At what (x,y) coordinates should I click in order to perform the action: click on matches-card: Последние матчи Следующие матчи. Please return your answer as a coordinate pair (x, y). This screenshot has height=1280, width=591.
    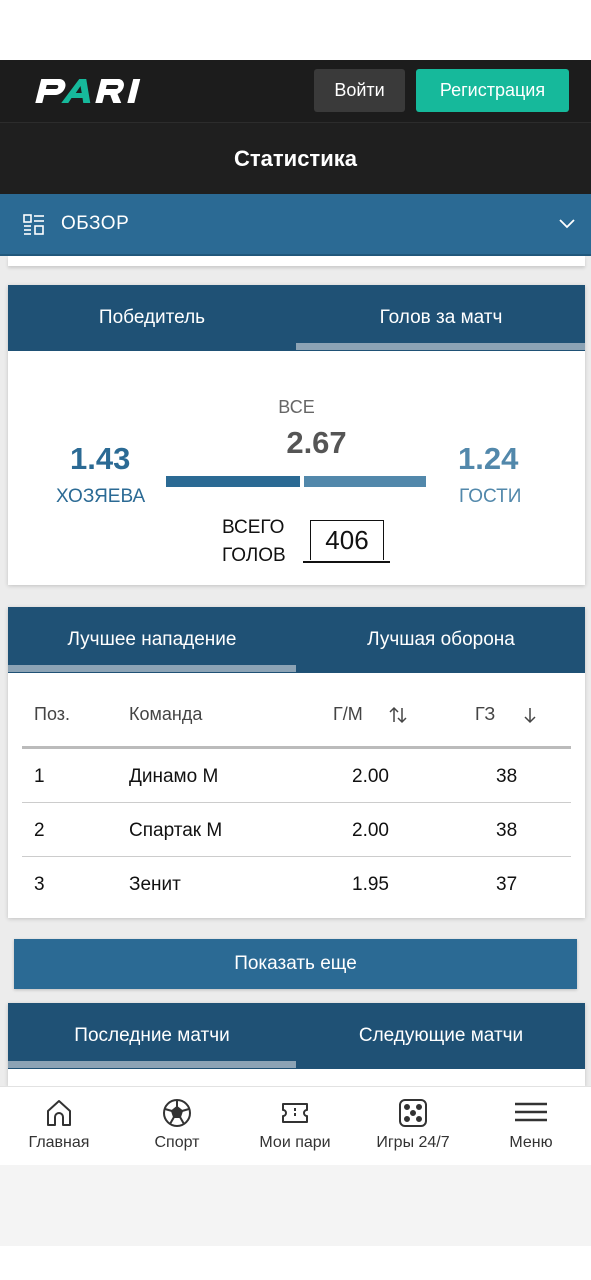
    Looking at the image, I should click on (296, 1044).